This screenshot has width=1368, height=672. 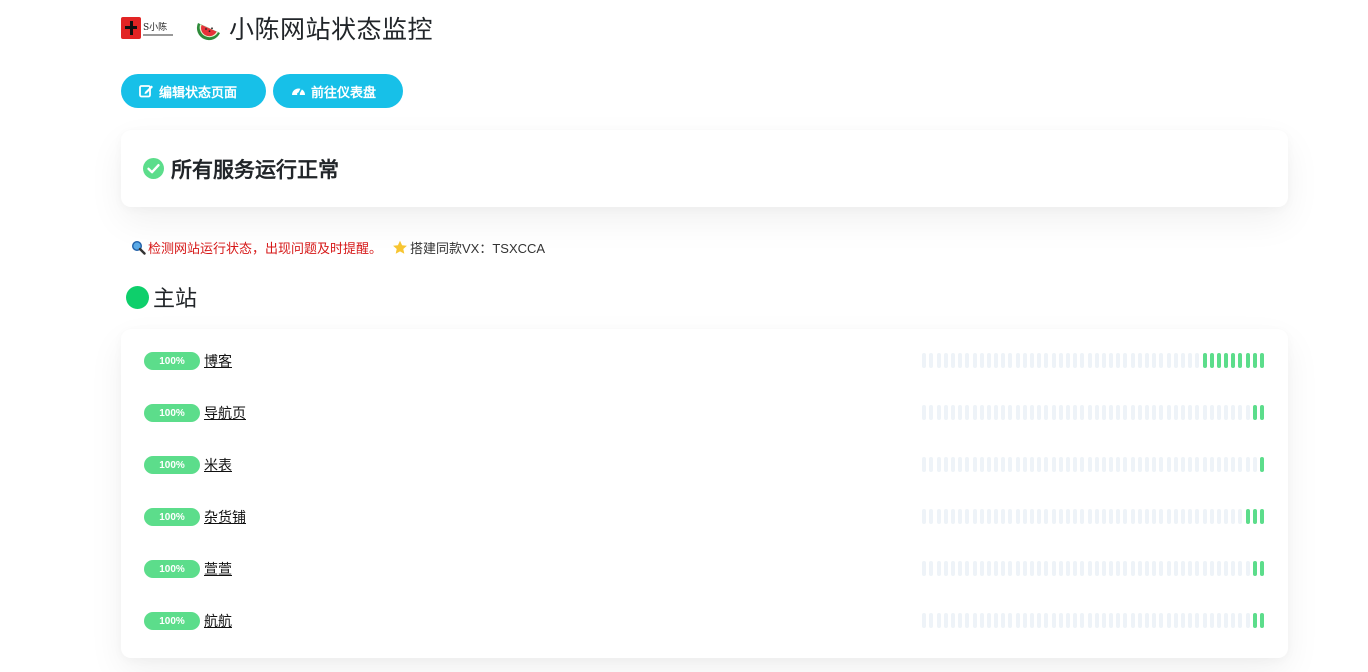 I want to click on go-dashboard-button: 前往仪表盘, so click(x=338, y=91).